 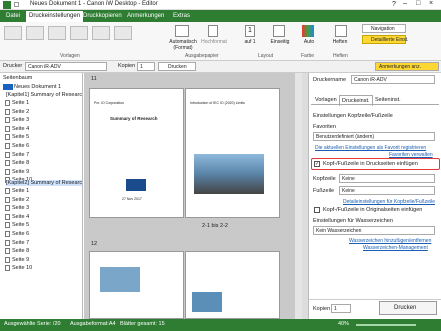 I want to click on zoom-slider, so click(x=386, y=325).